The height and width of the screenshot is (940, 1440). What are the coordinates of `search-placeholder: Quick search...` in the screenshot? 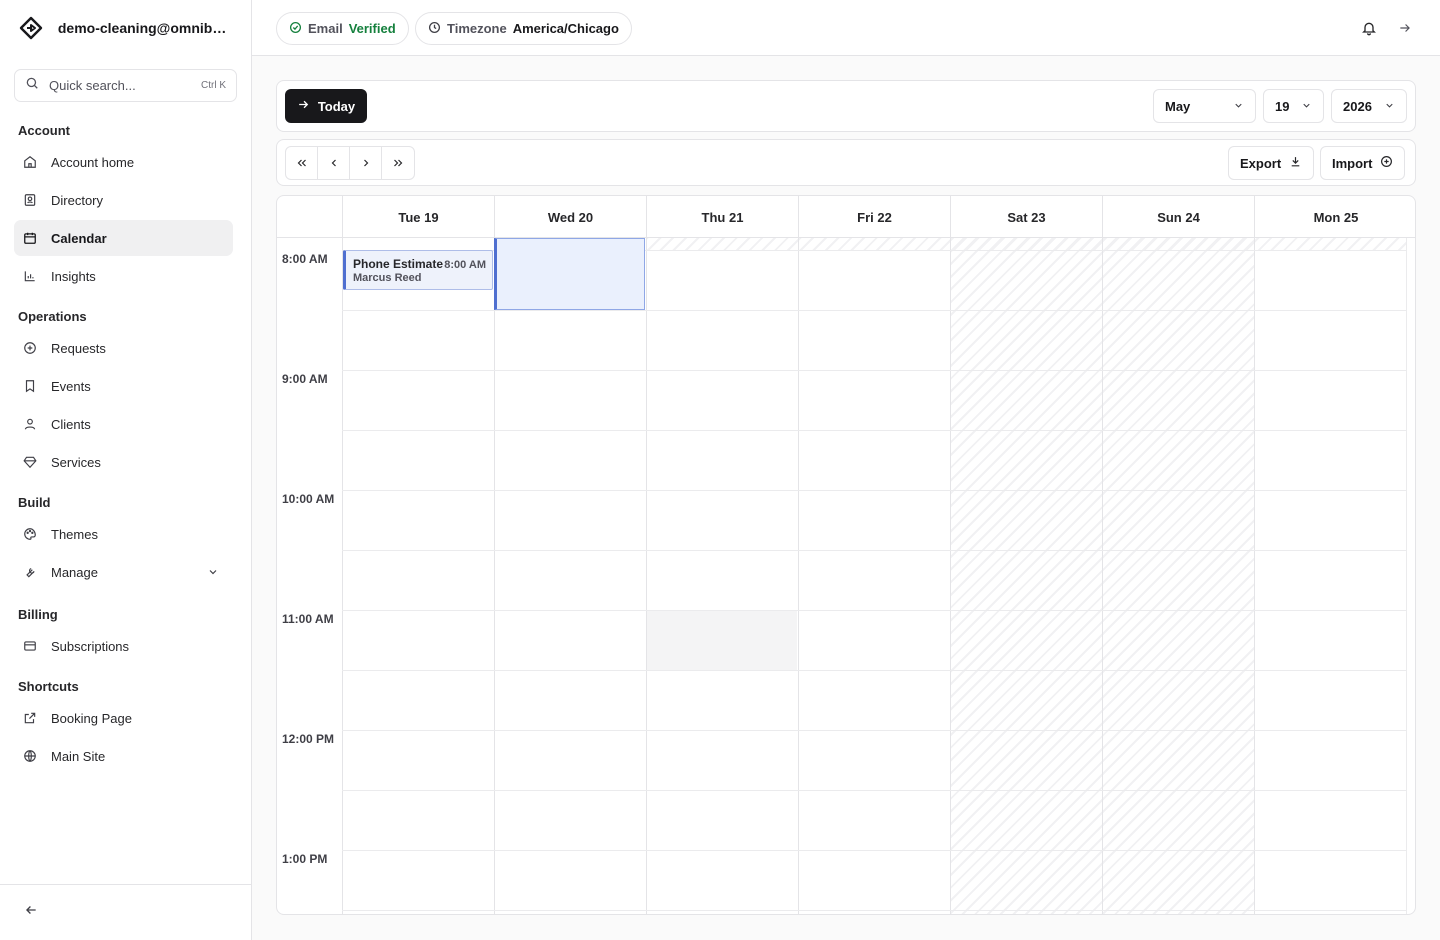 It's located at (92, 85).